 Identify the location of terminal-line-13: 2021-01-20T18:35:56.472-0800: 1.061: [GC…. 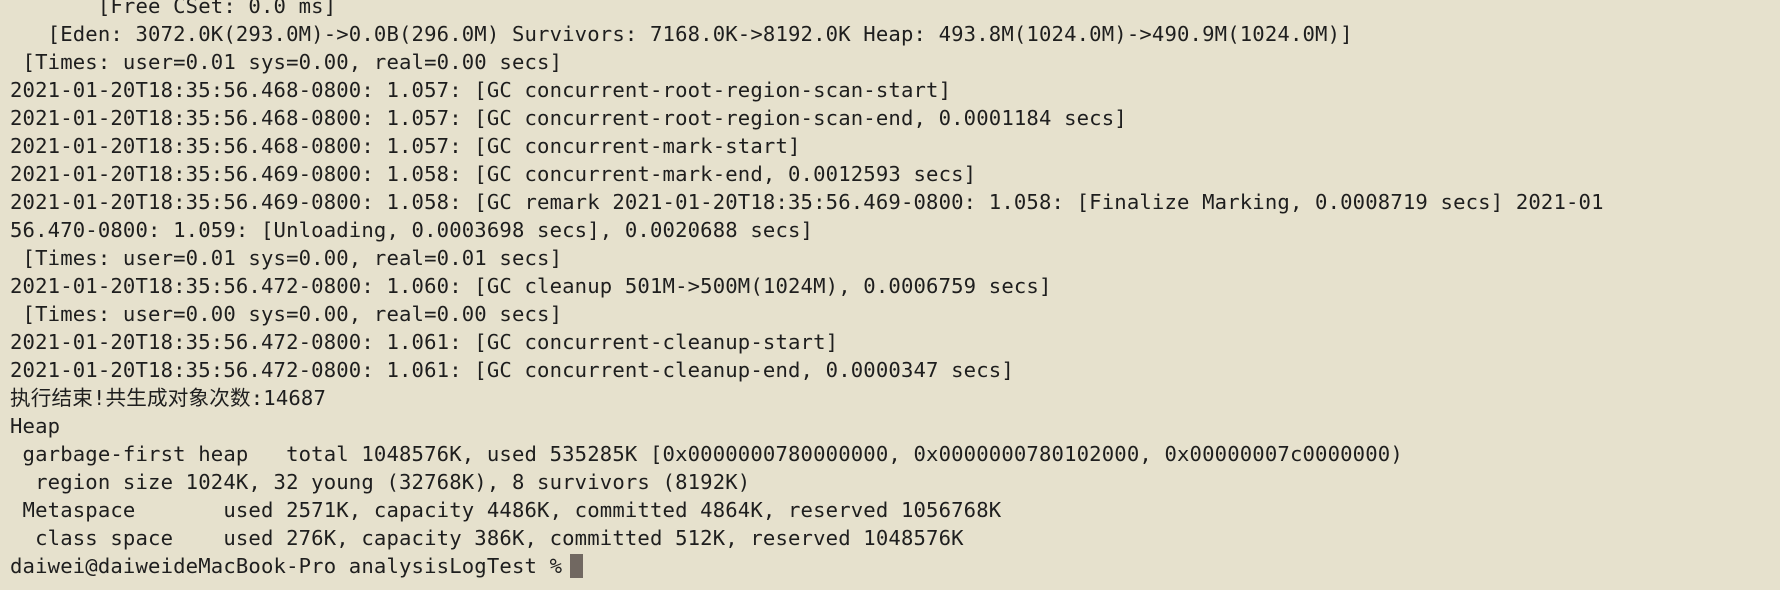
(424, 342).